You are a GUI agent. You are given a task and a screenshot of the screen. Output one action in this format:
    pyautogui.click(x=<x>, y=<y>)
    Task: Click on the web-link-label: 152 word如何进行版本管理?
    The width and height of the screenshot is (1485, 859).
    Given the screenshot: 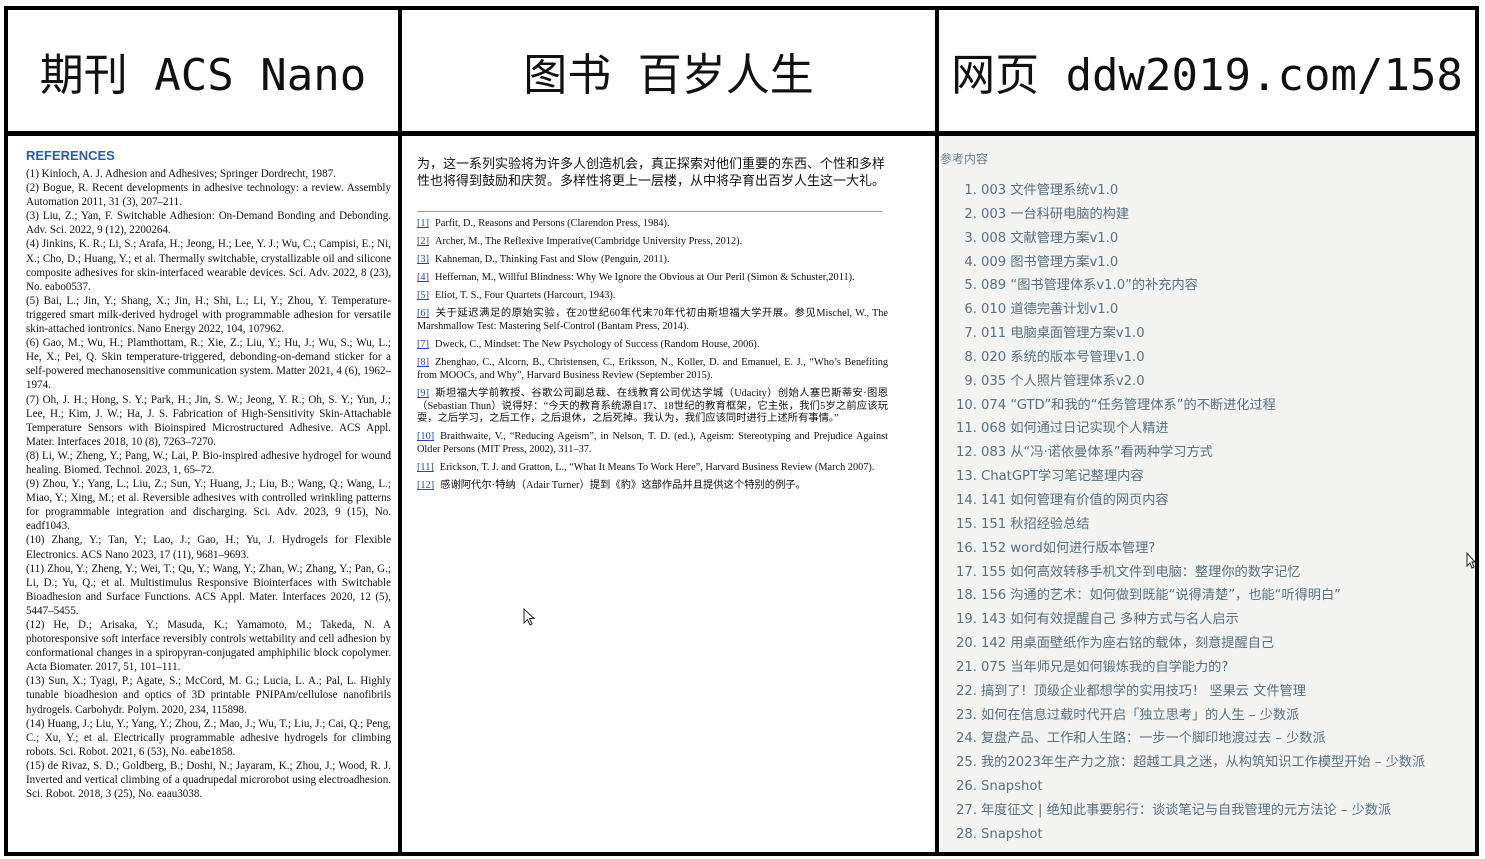 What is the action you would take?
    pyautogui.click(x=1068, y=548)
    